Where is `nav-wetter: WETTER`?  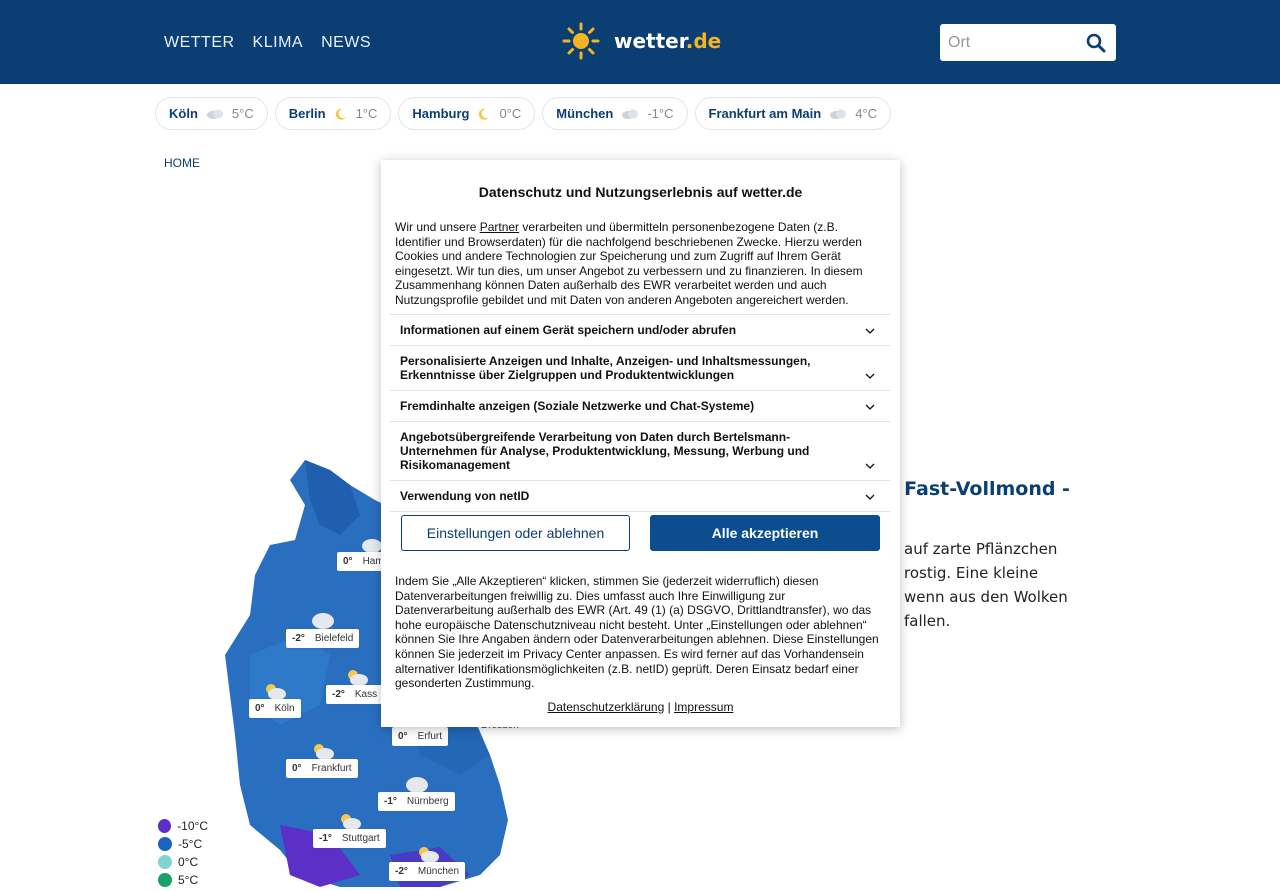
nav-wetter: WETTER is located at coordinates (199, 43).